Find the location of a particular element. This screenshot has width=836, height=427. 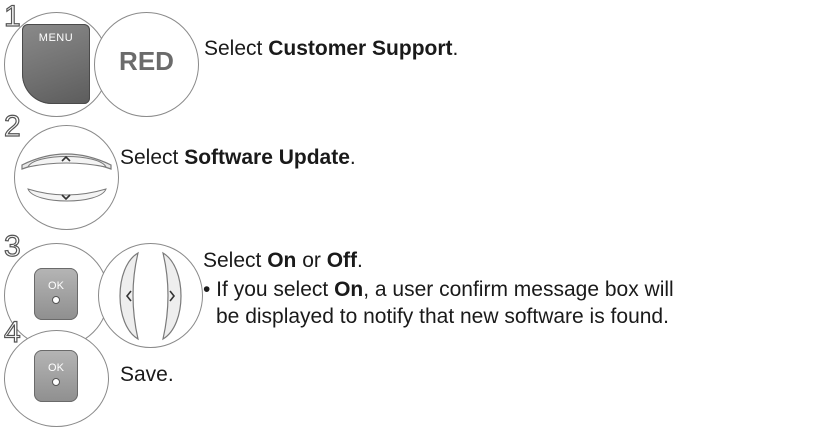

left-right-nav-buttons is located at coordinates (150, 296).